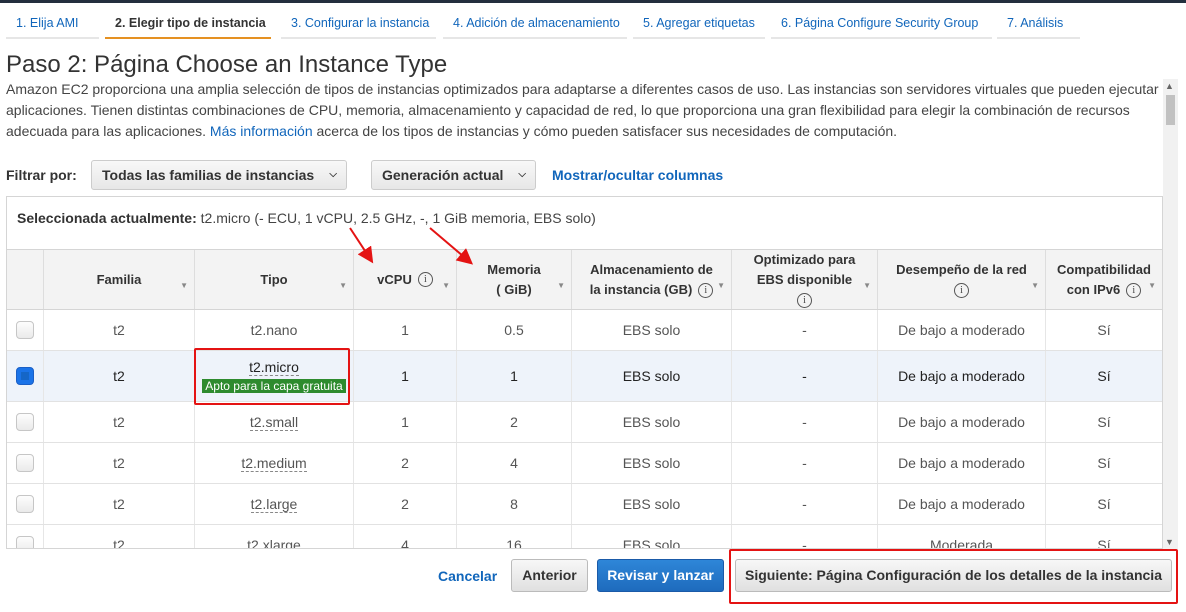  Describe the element at coordinates (699, 24) in the screenshot. I see `step-add-tags: 5. Agregar etiquetas` at that location.